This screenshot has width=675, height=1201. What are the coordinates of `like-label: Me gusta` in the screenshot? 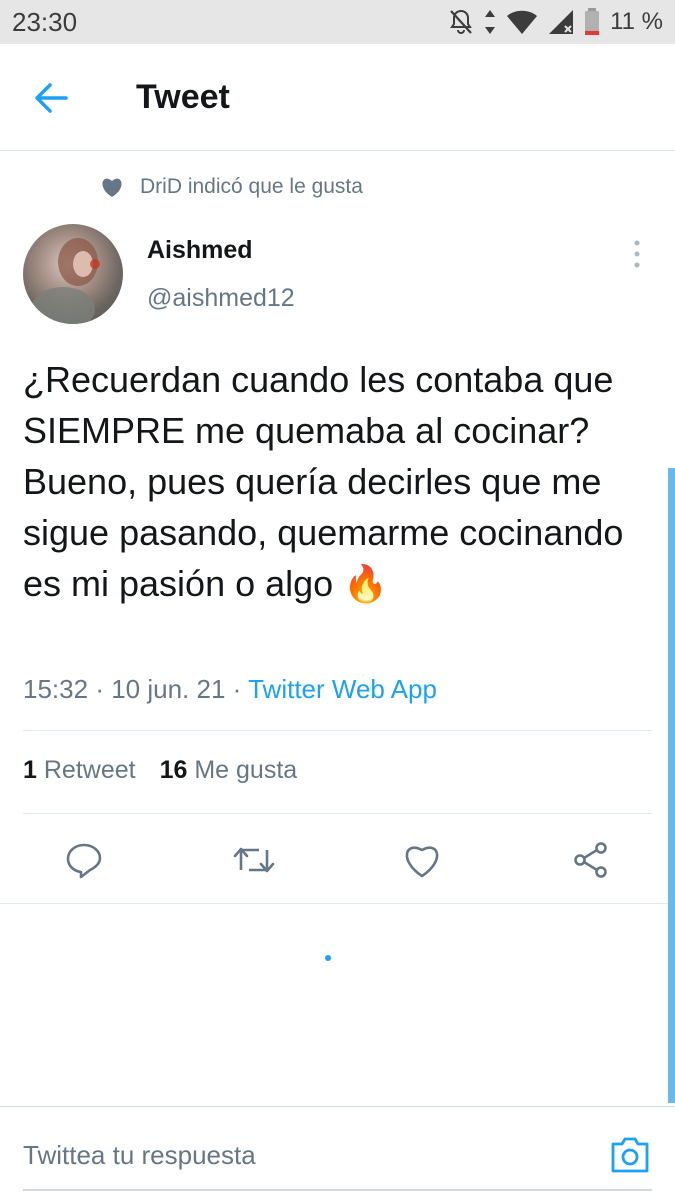 It's located at (246, 770).